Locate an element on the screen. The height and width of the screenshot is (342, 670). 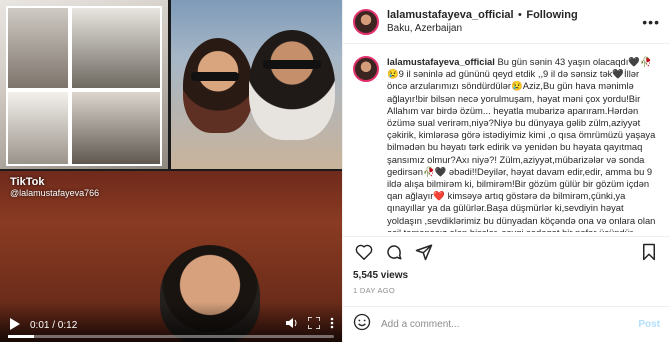
emoji-icon is located at coordinates (362, 324).